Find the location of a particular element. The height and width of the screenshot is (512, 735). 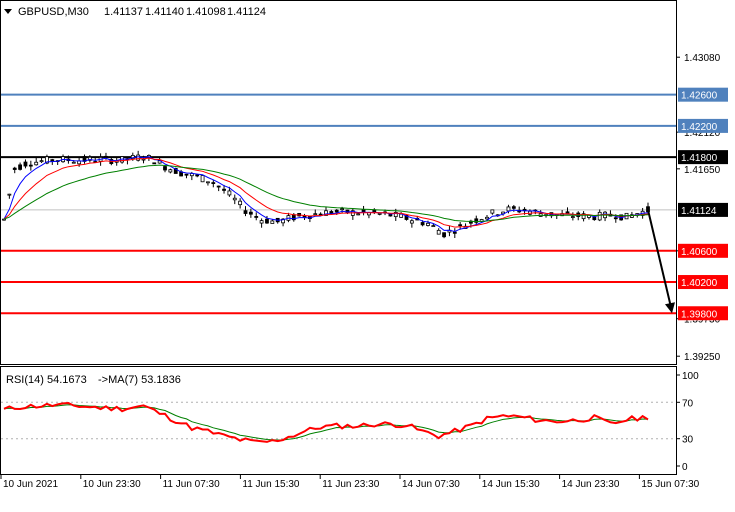

time-tick-label: 10 Jun 2021 is located at coordinates (30, 484).